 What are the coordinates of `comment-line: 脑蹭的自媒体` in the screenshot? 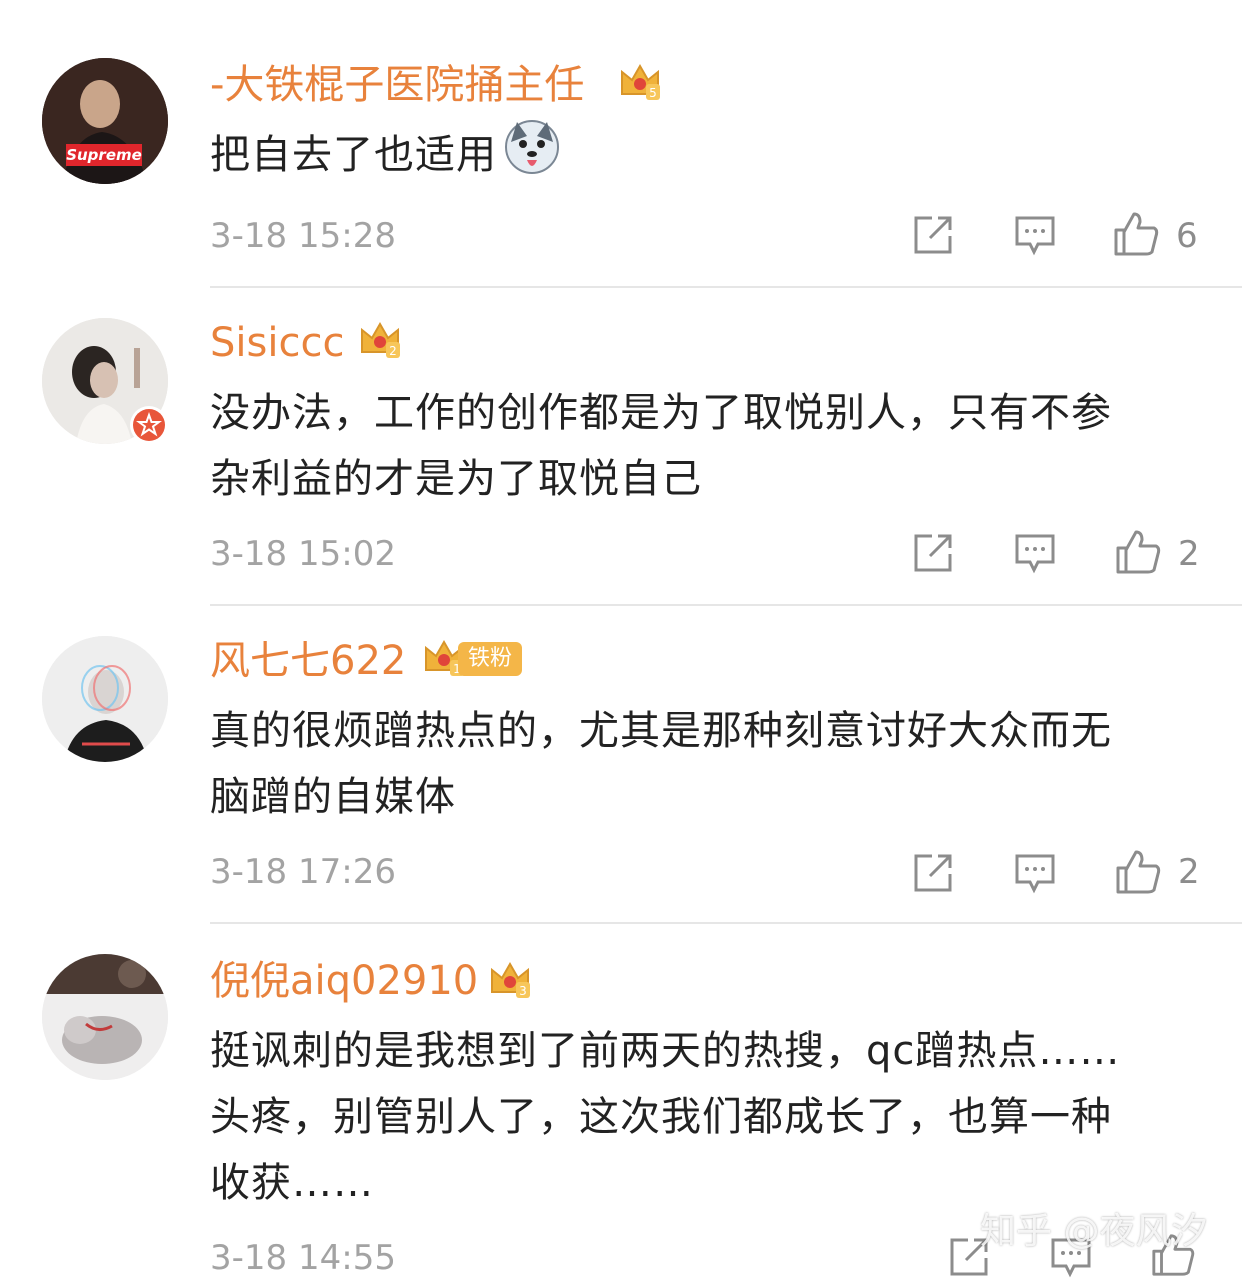 It's located at (333, 797).